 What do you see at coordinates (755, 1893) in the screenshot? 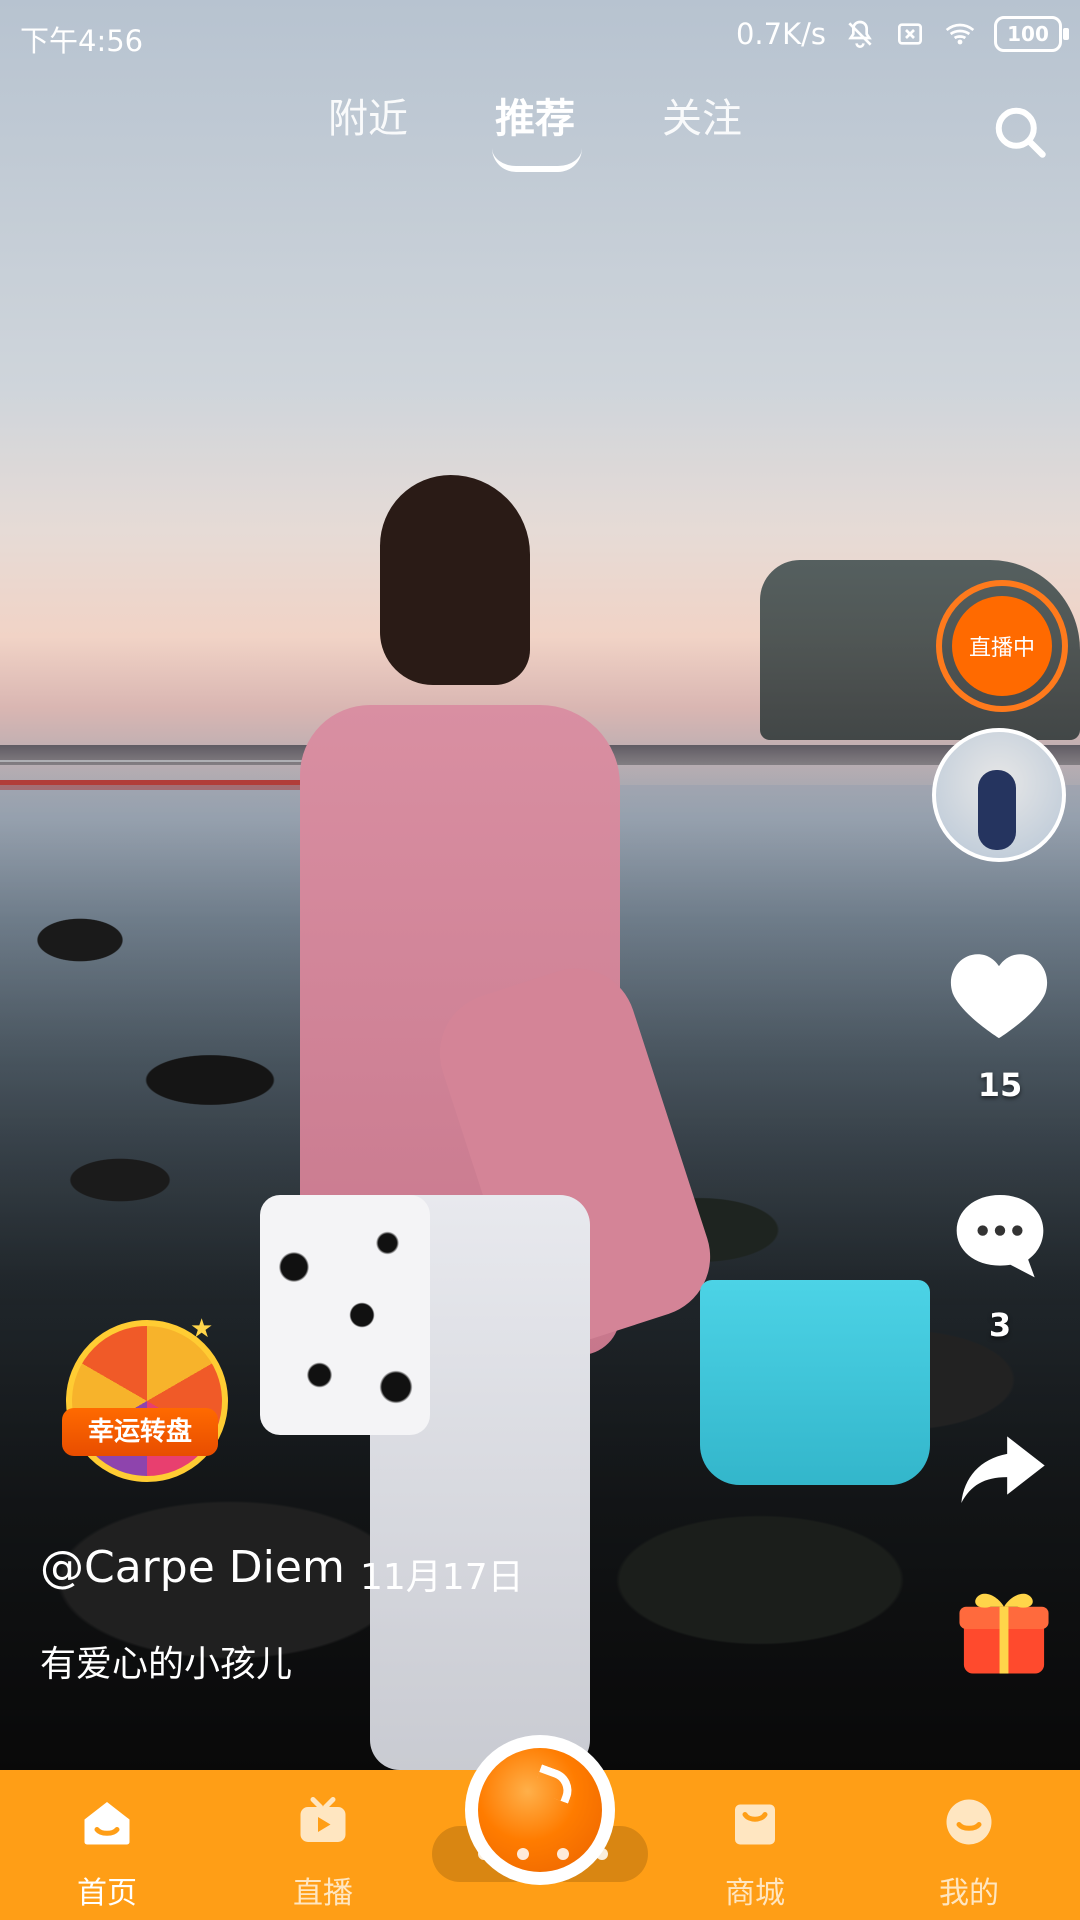
I see `nav-label-shop: 商城` at bounding box center [755, 1893].